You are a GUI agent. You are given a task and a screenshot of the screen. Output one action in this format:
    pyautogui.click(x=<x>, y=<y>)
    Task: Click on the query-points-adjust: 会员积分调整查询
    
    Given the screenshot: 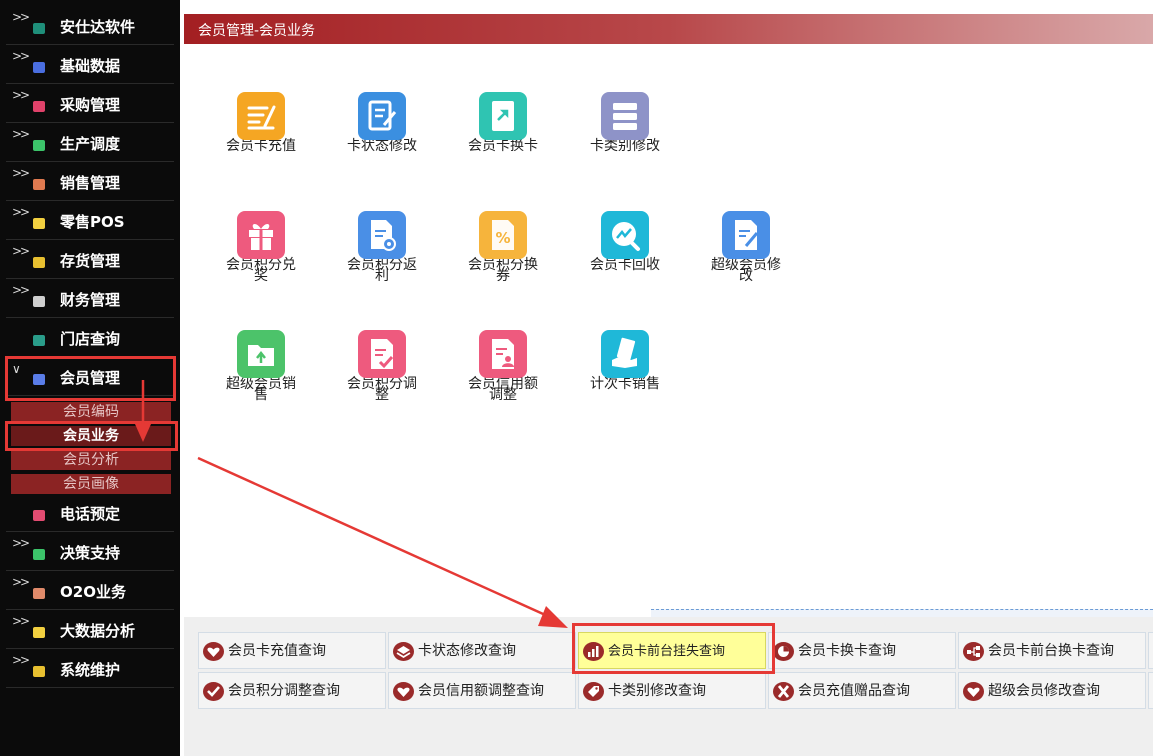 What is the action you would take?
    pyautogui.click(x=292, y=690)
    